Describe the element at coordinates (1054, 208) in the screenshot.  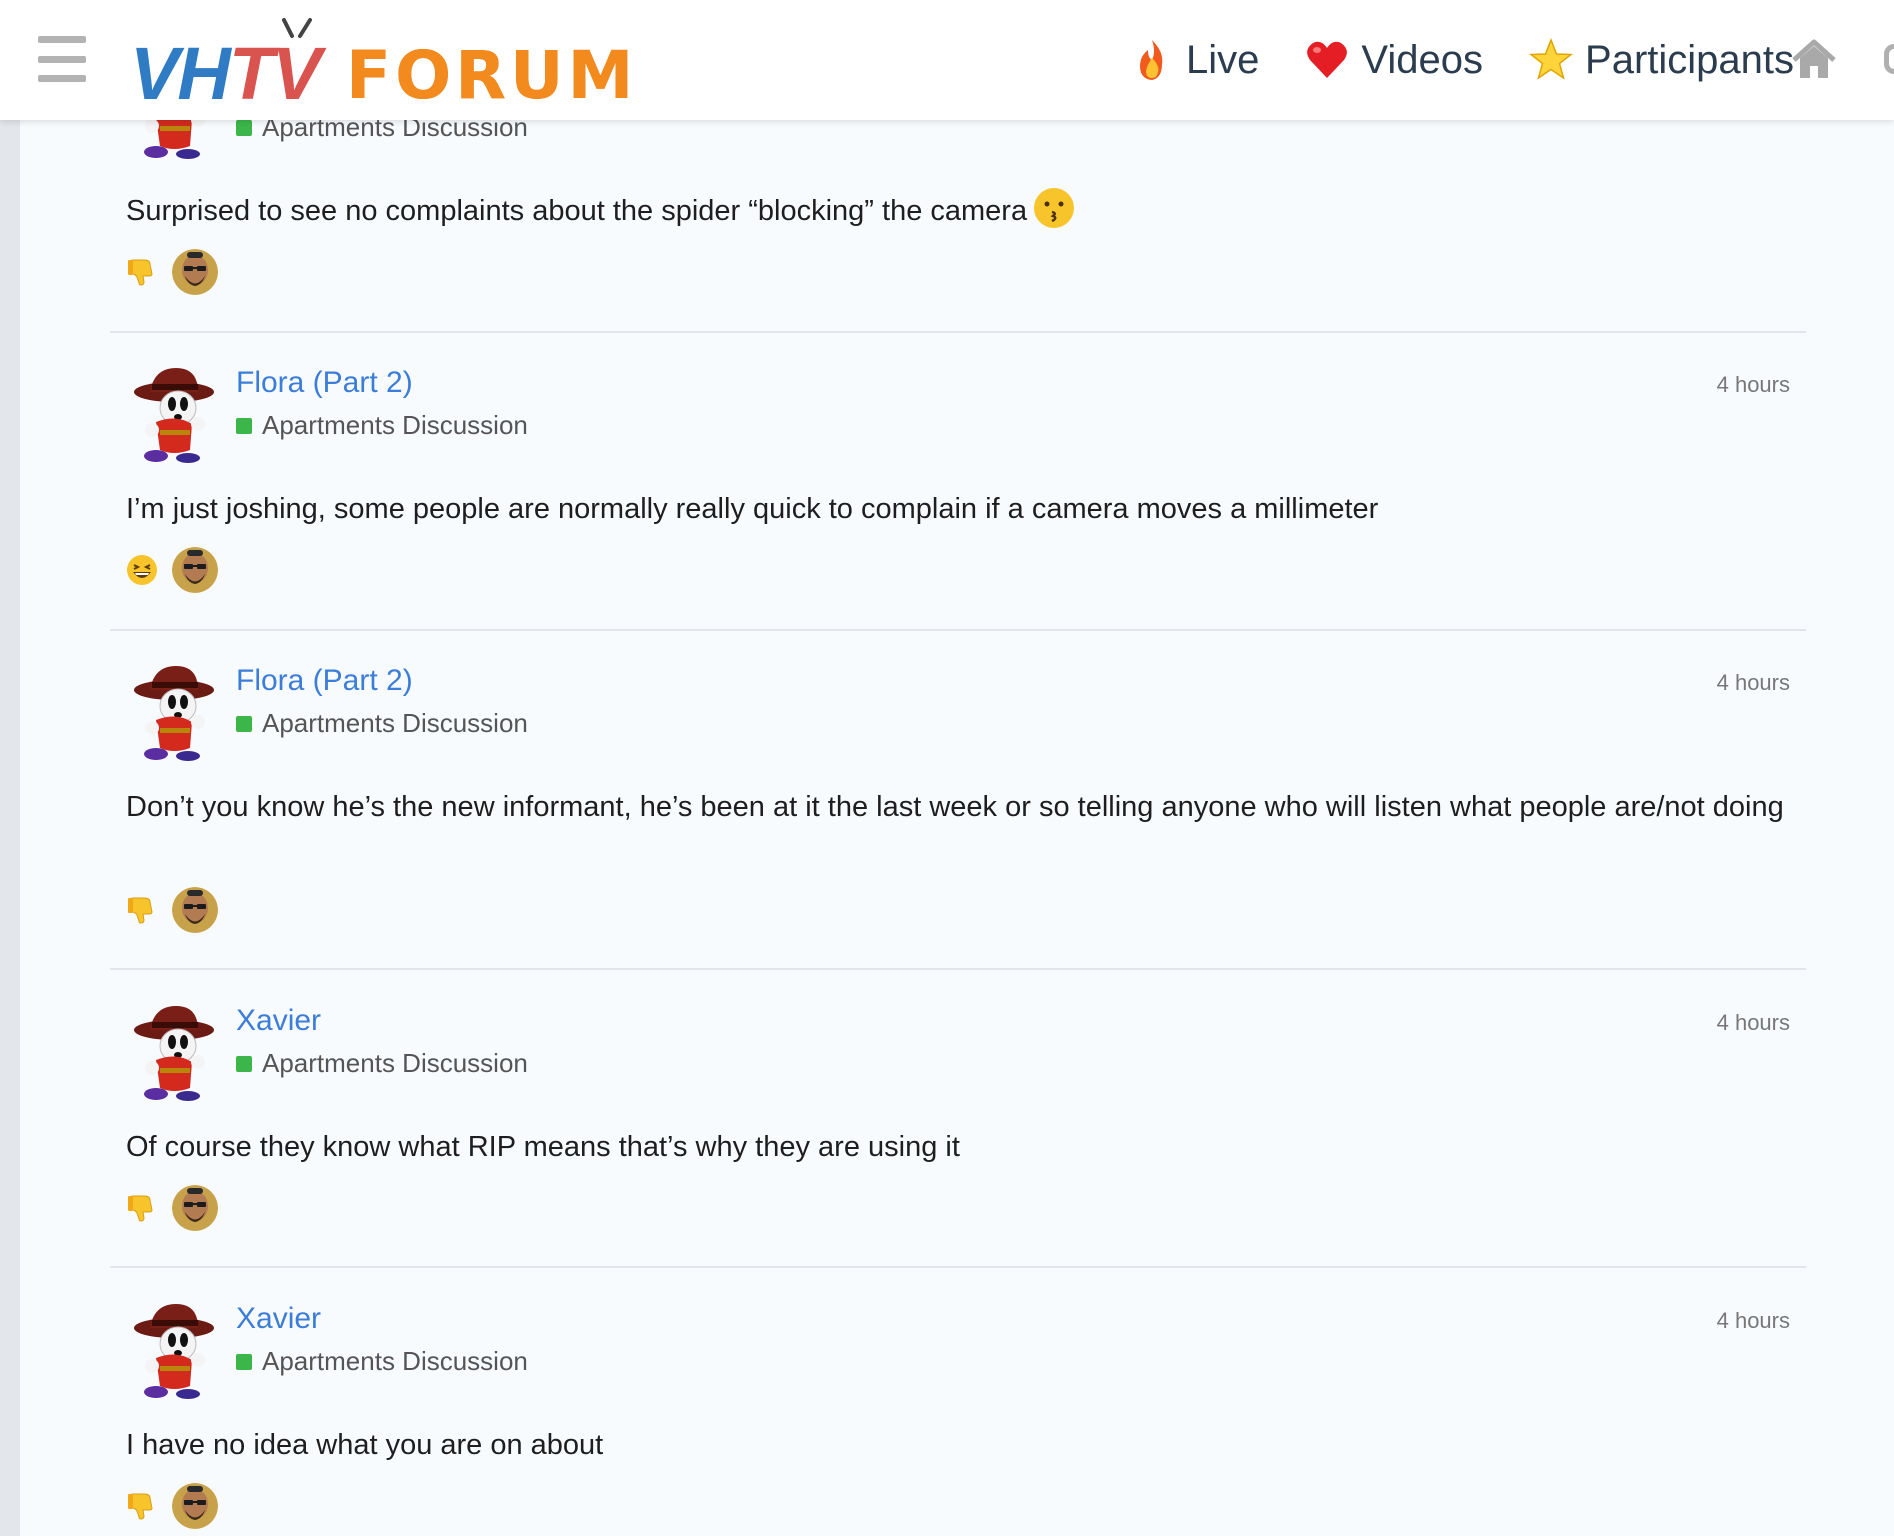
I see `kissing-face-icon` at that location.